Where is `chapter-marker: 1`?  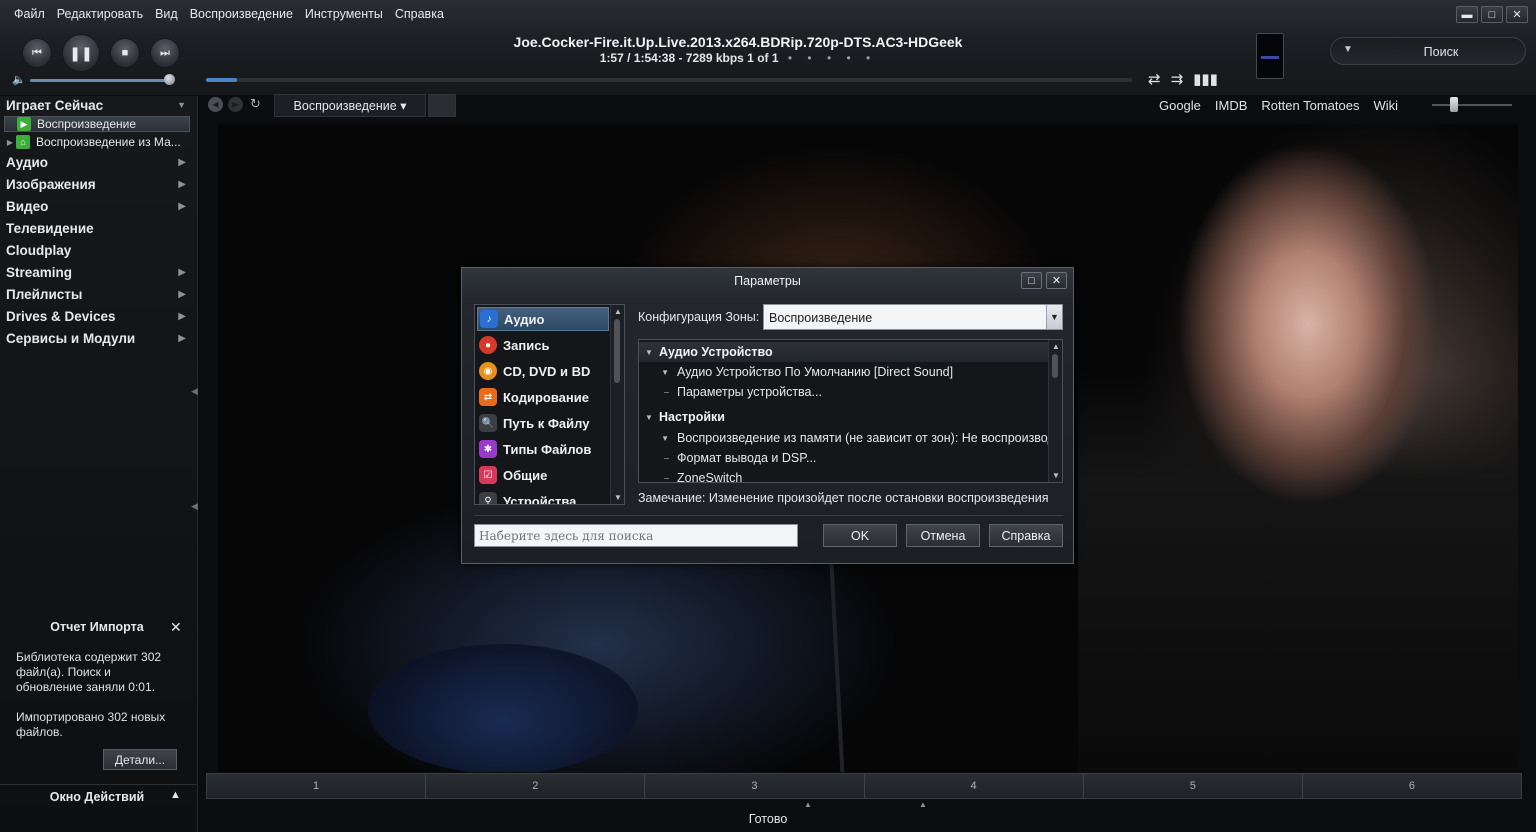
chapter-marker: 1 is located at coordinates (317, 786).